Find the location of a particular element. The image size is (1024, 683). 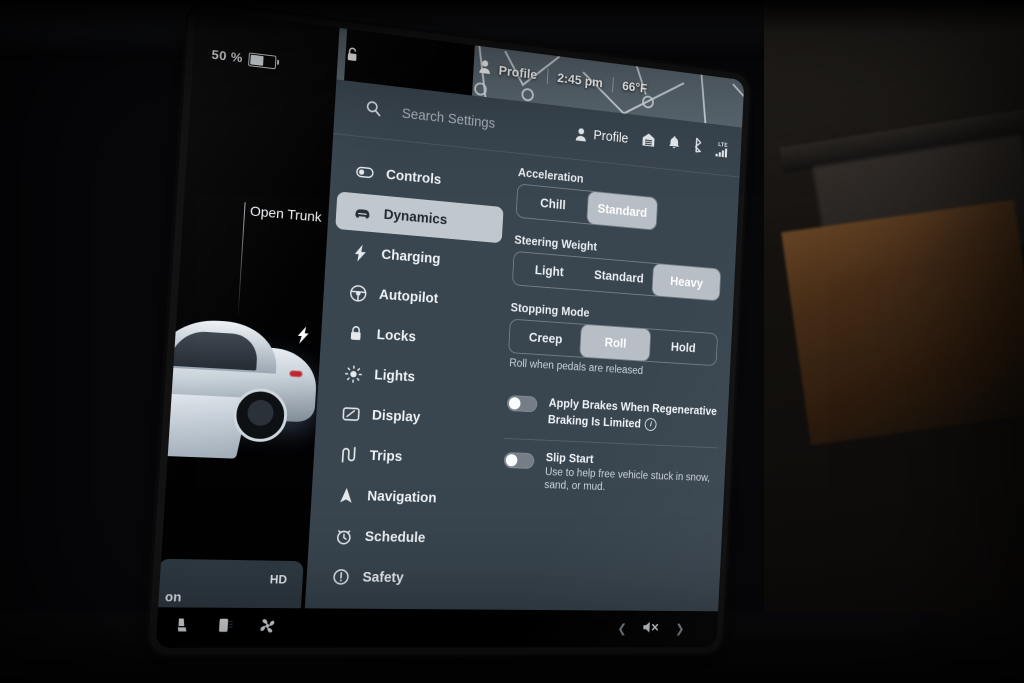

sidebar-item-trips: Trips is located at coordinates (406, 457).